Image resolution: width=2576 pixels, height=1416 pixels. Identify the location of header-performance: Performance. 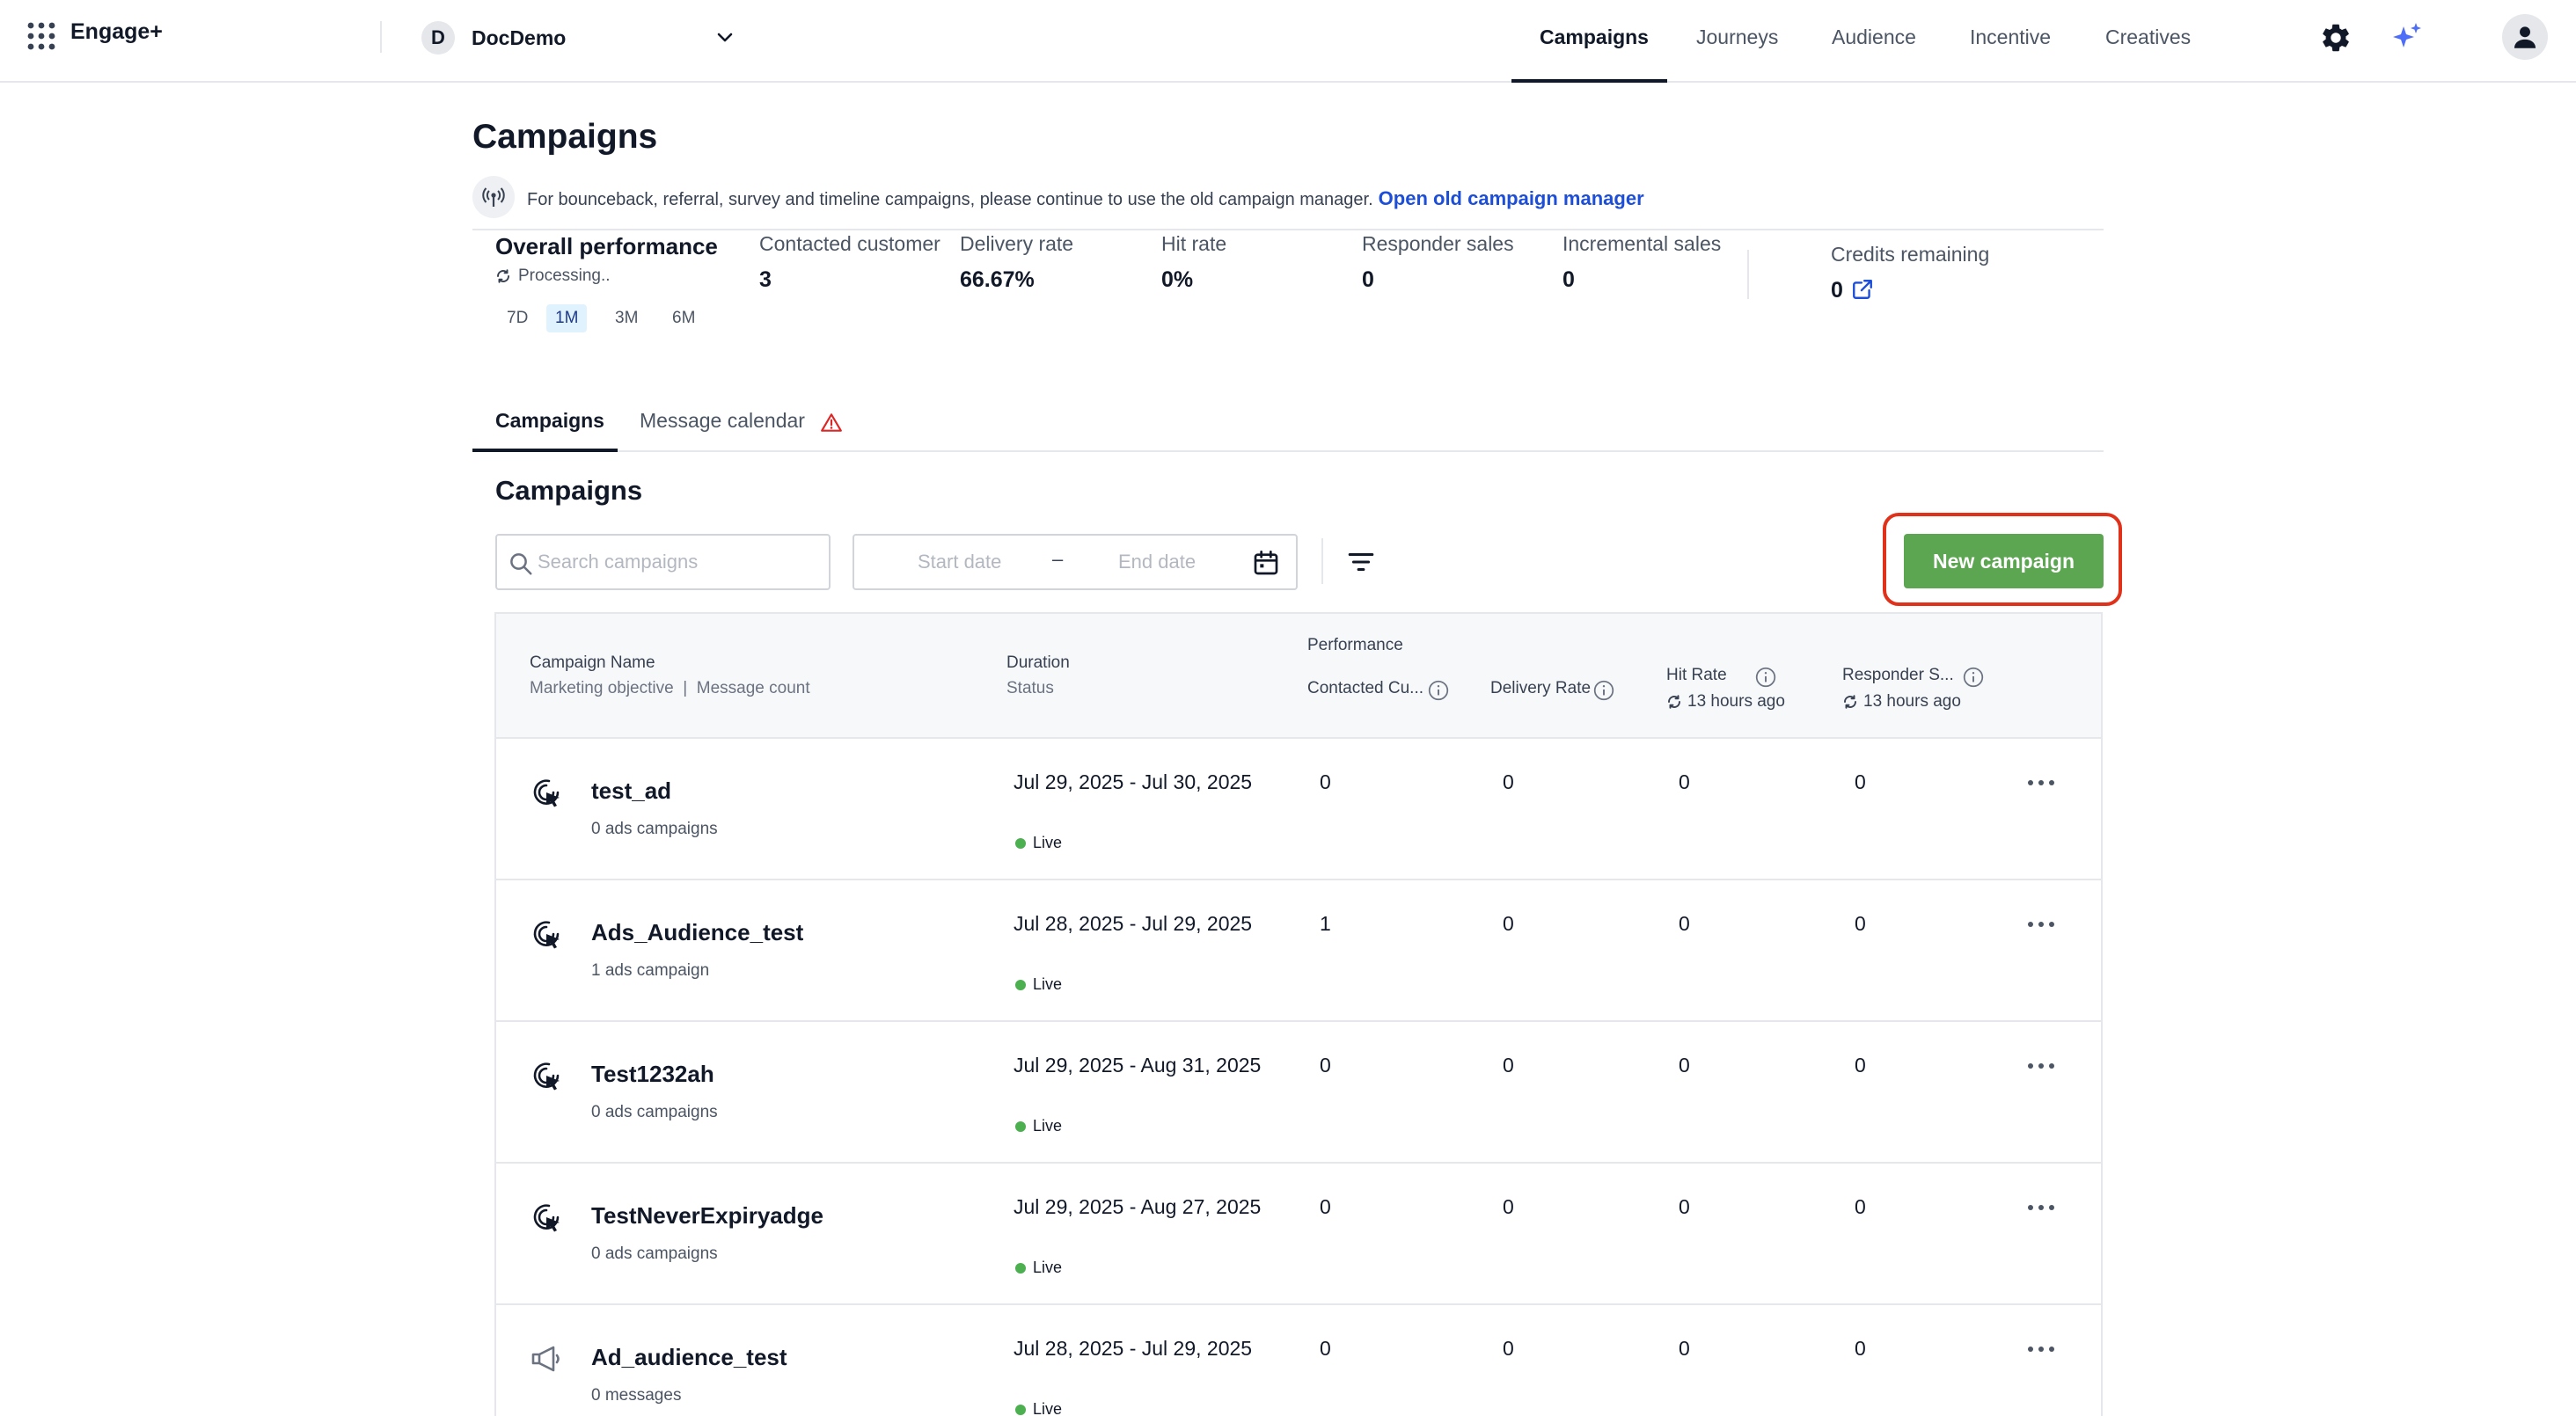
(1355, 645).